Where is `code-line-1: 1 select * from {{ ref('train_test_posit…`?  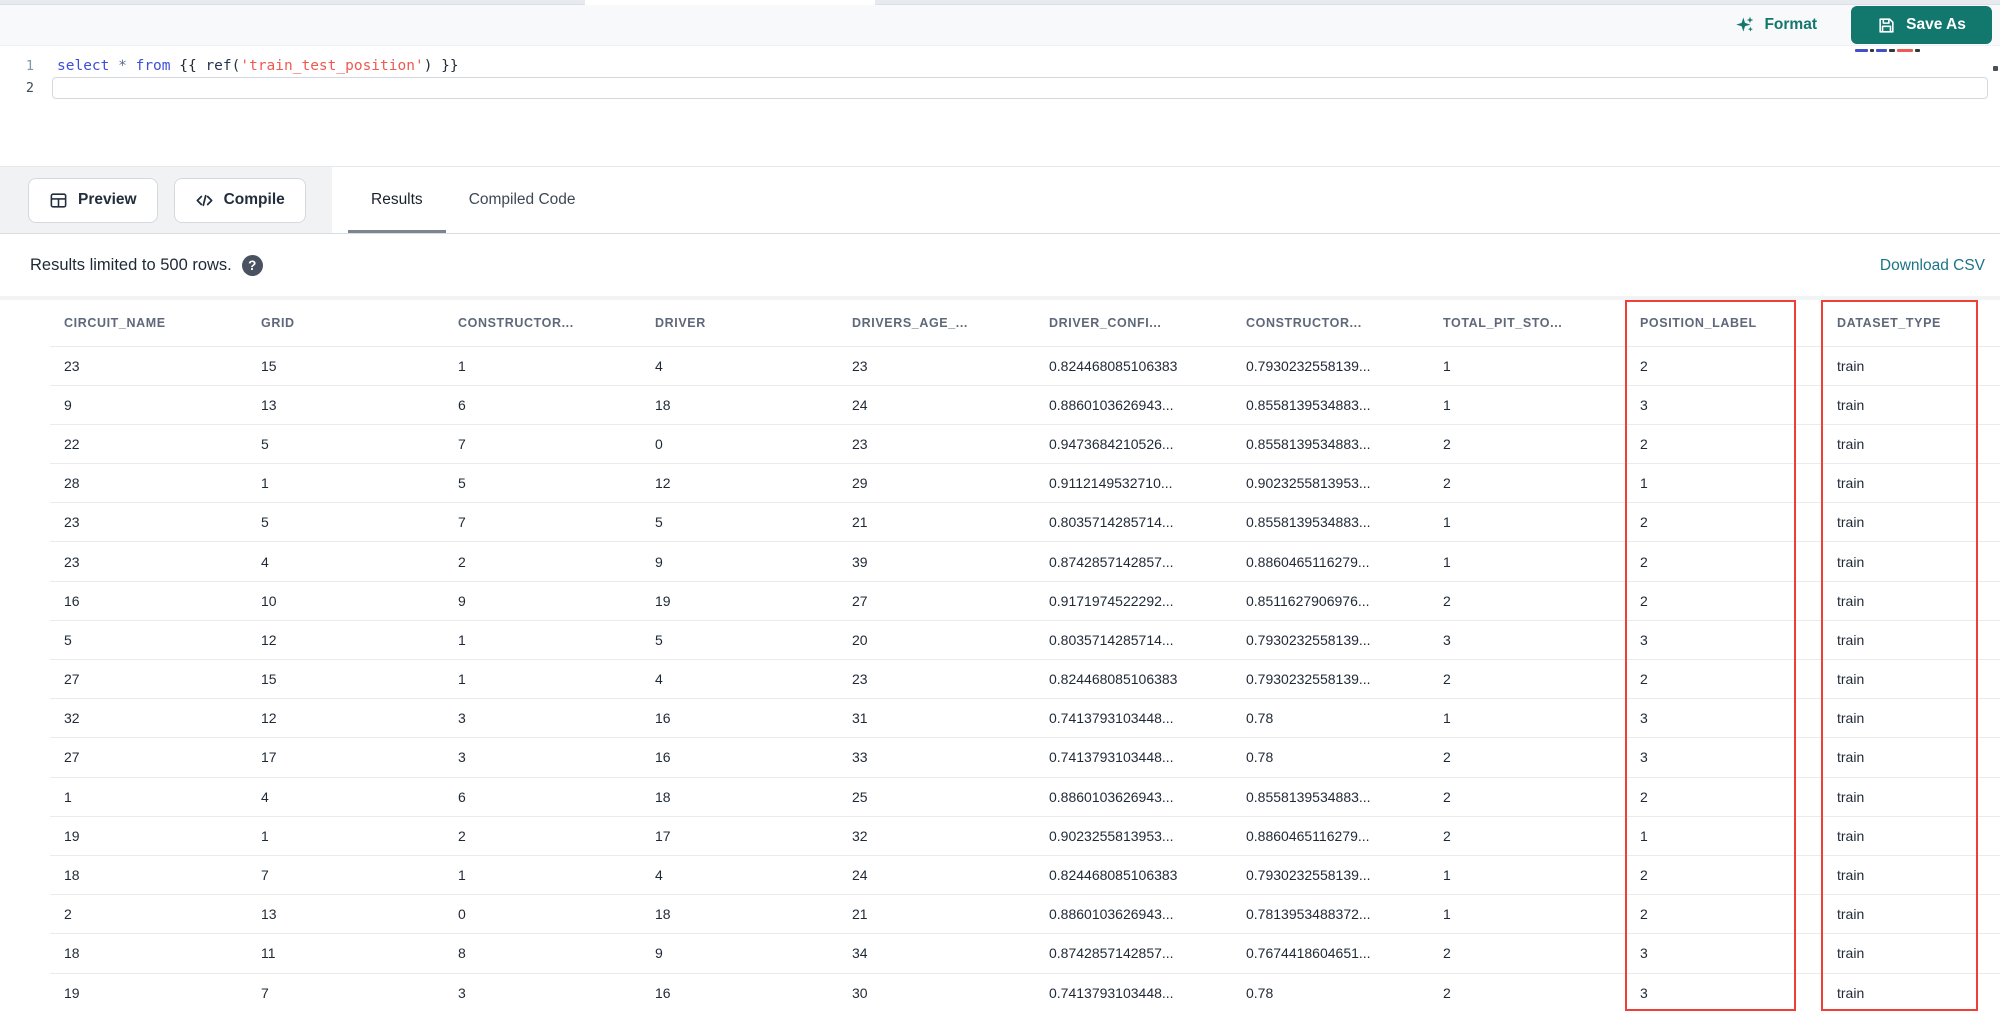 code-line-1: 1 select * from {{ ref('train_test_posit… is located at coordinates (1000, 66).